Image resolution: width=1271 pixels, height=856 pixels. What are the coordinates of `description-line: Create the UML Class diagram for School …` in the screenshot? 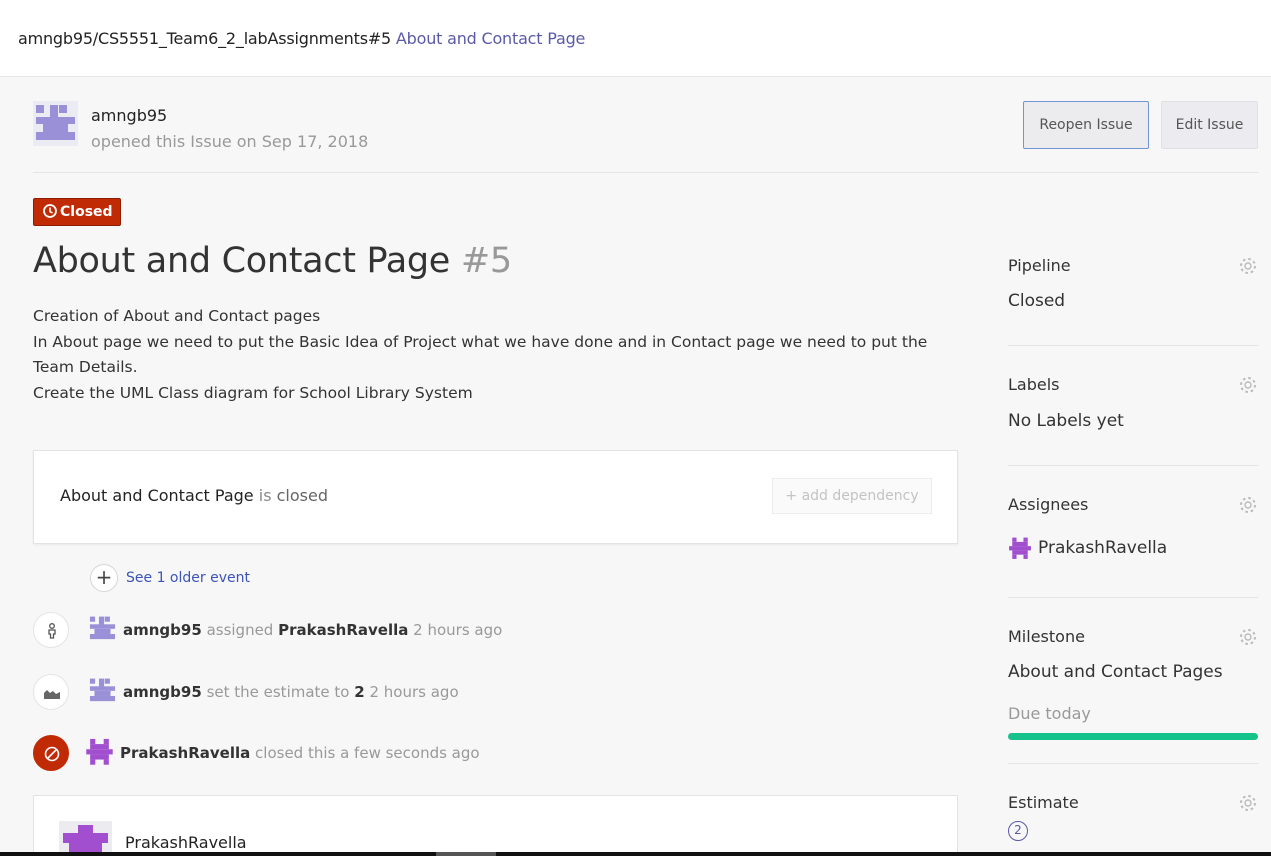 It's located at (253, 393).